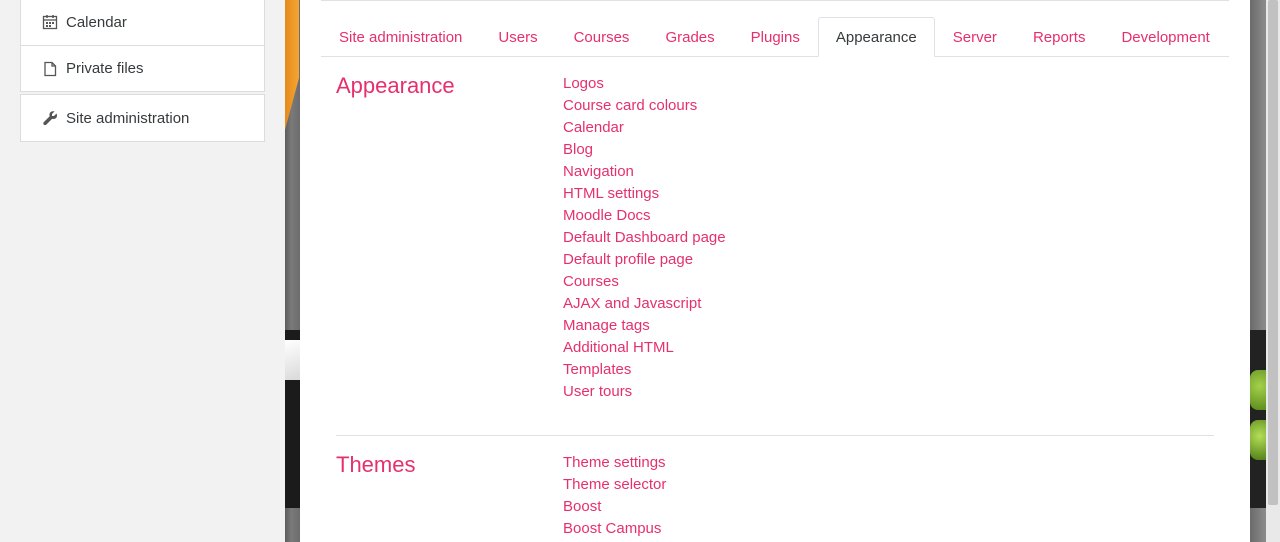  What do you see at coordinates (96, 22) in the screenshot?
I see `nav-item-label: Calendar` at bounding box center [96, 22].